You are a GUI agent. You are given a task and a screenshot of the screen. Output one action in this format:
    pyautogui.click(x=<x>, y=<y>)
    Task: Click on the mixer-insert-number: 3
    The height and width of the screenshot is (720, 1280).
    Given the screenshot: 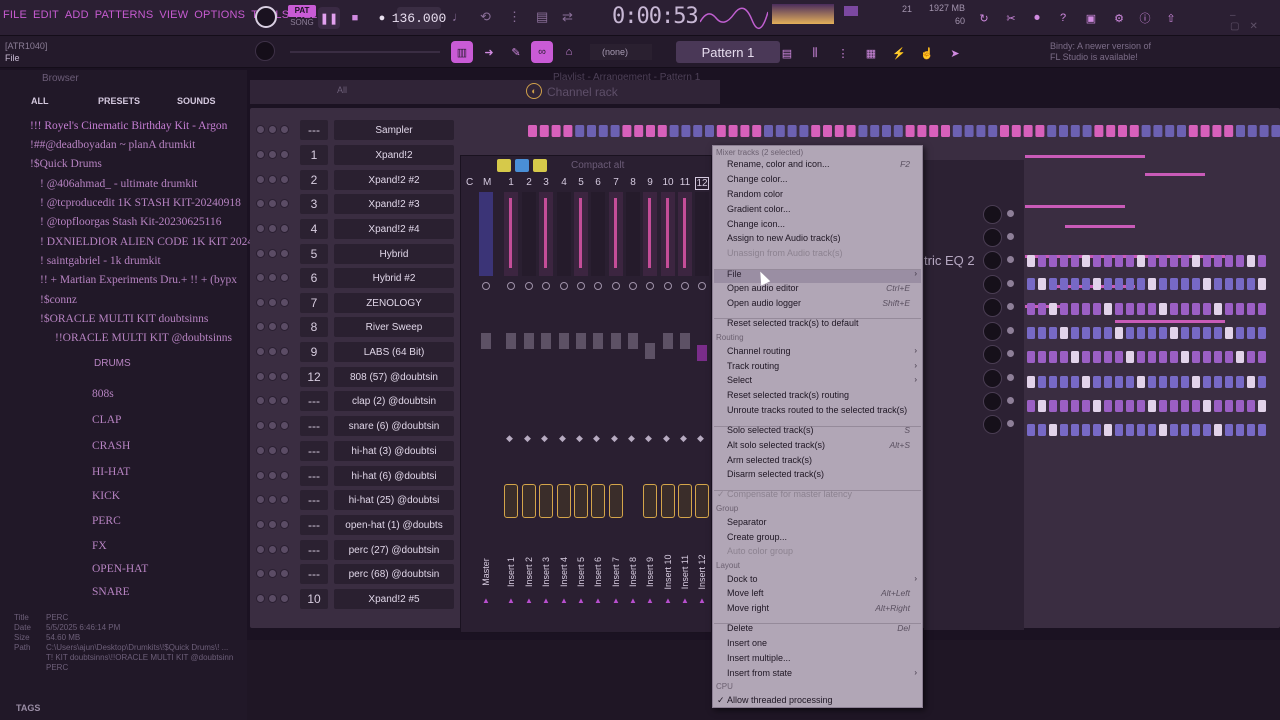 What is the action you would take?
    pyautogui.click(x=546, y=182)
    